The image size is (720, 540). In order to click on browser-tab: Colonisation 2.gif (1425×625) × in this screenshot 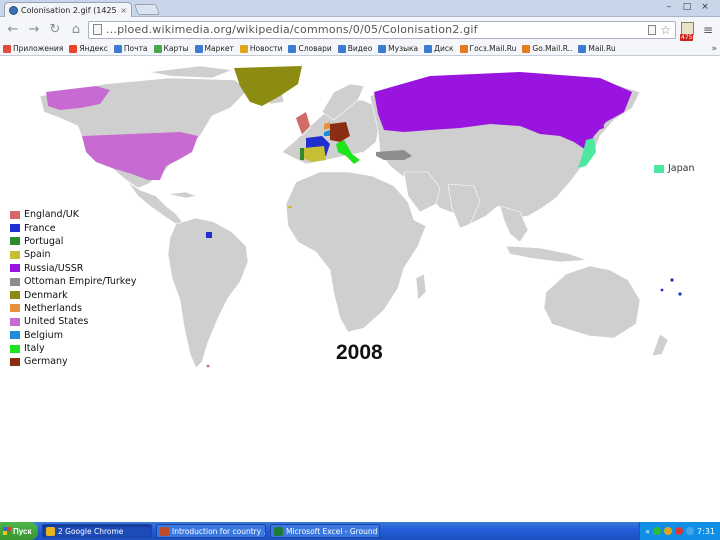, I will do `click(68, 9)`.